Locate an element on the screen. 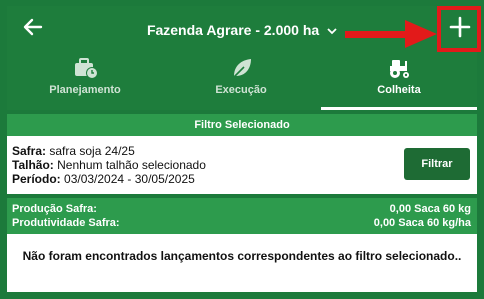  talhao-value: Nenhum talhão selecionado is located at coordinates (131, 165).